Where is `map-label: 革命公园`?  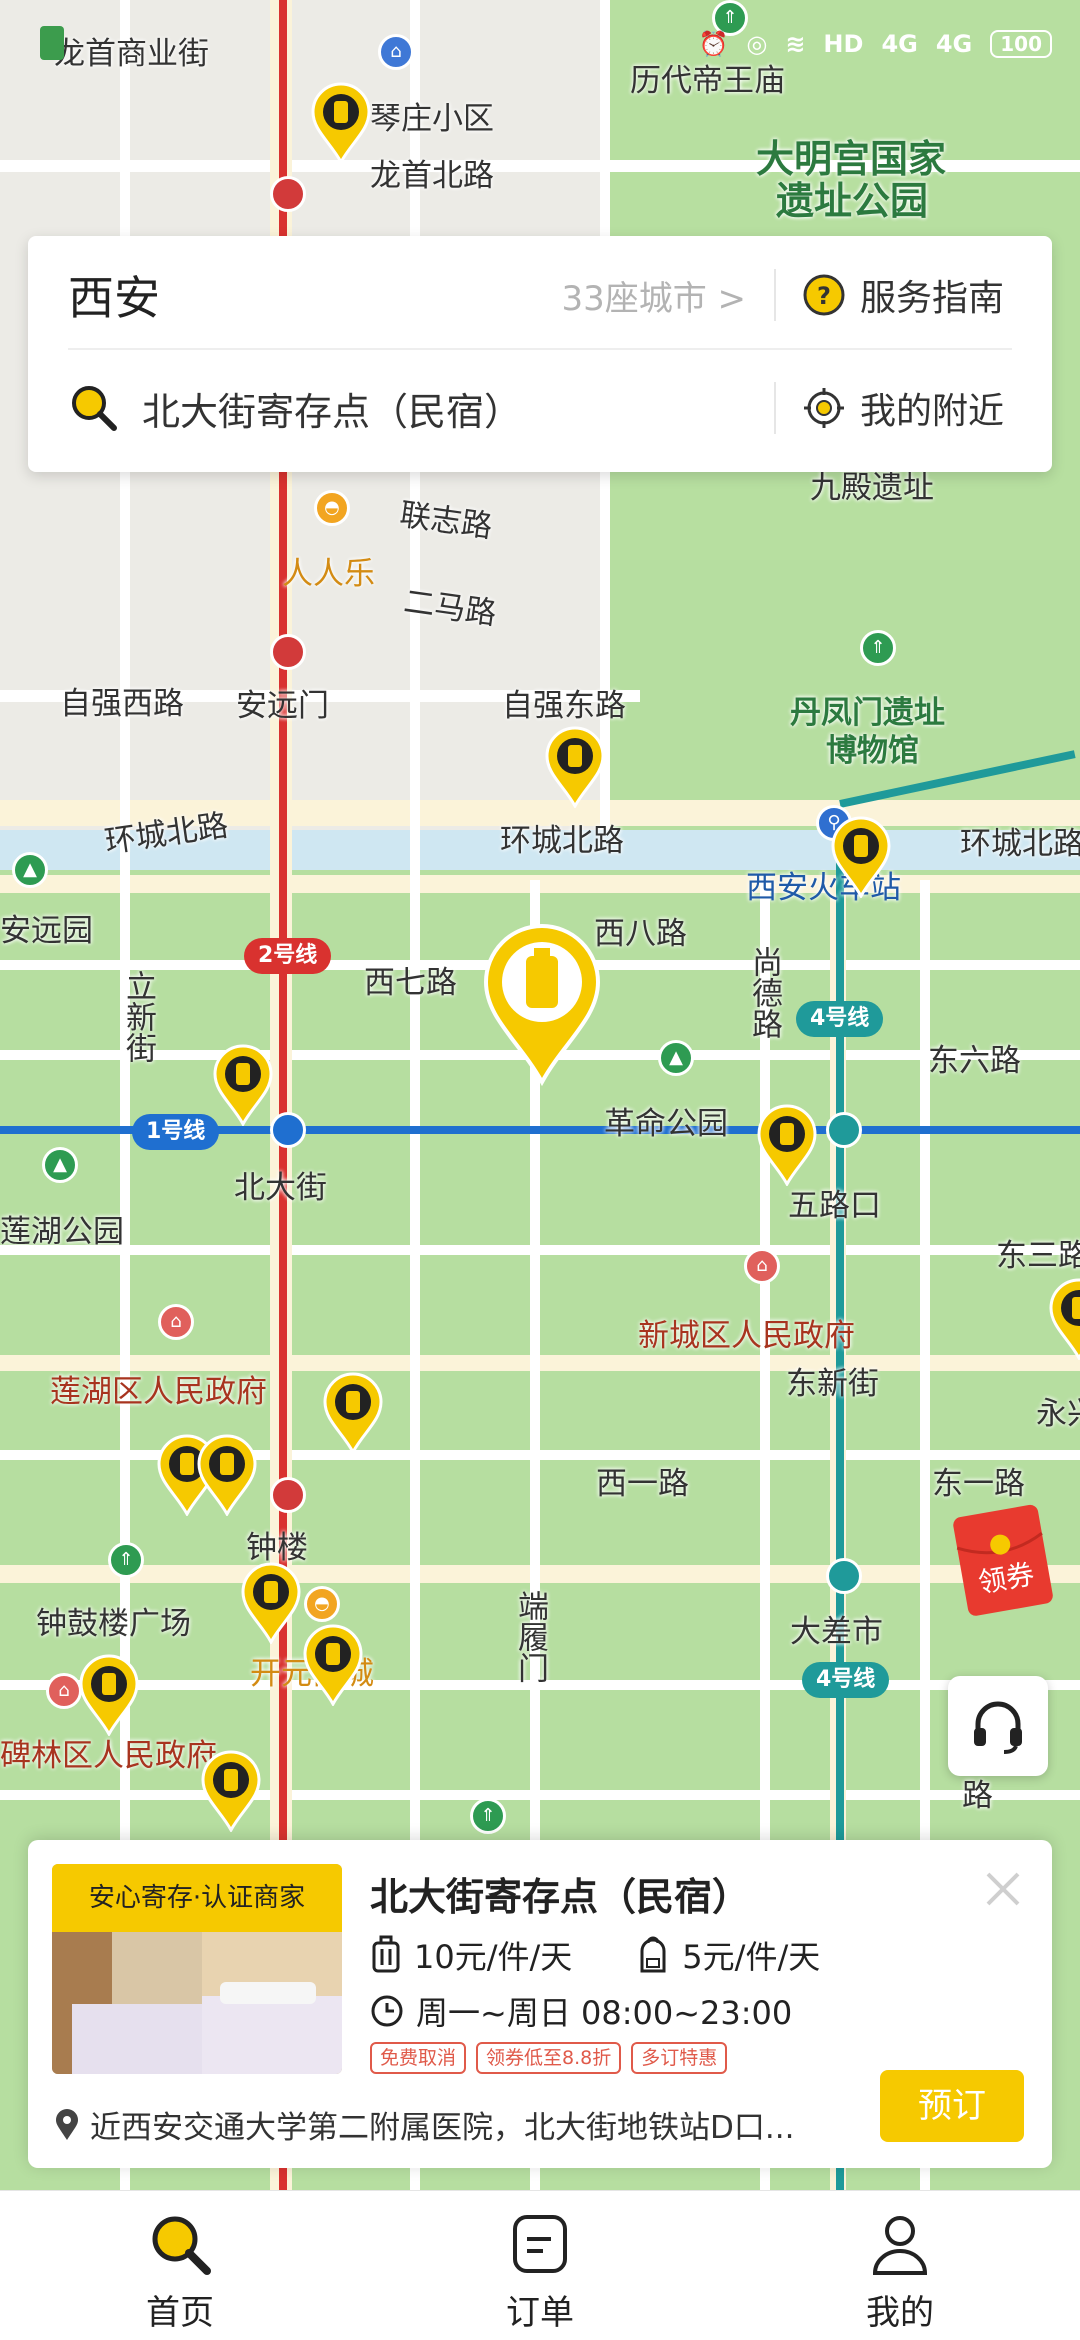
map-label: 革命公园 is located at coordinates (666, 1124).